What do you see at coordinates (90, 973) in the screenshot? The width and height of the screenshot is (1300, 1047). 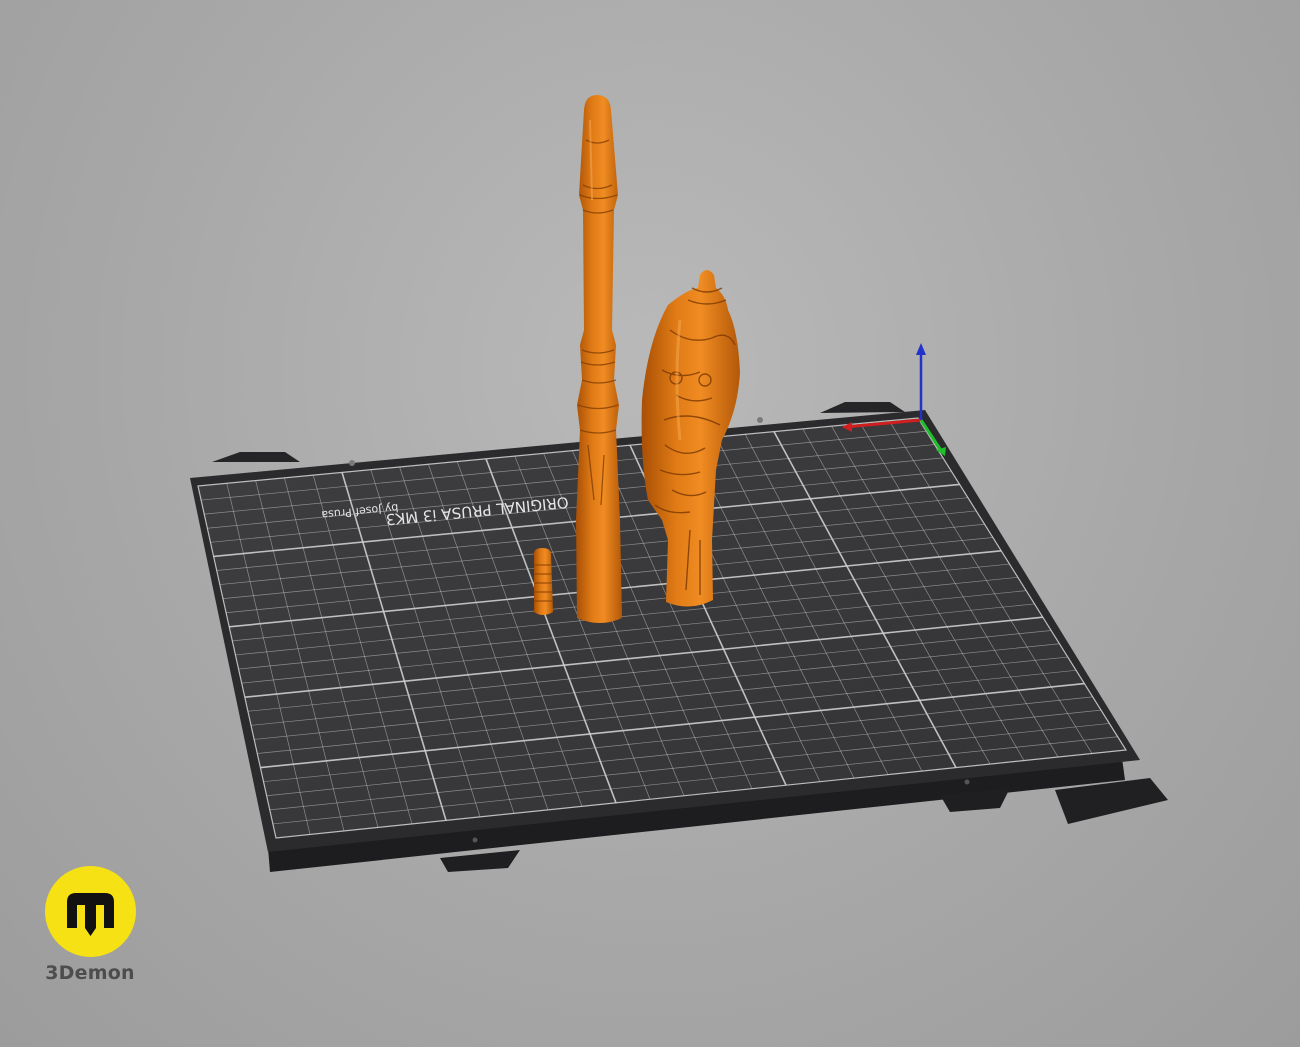 I see `brand-name: 3Demon` at bounding box center [90, 973].